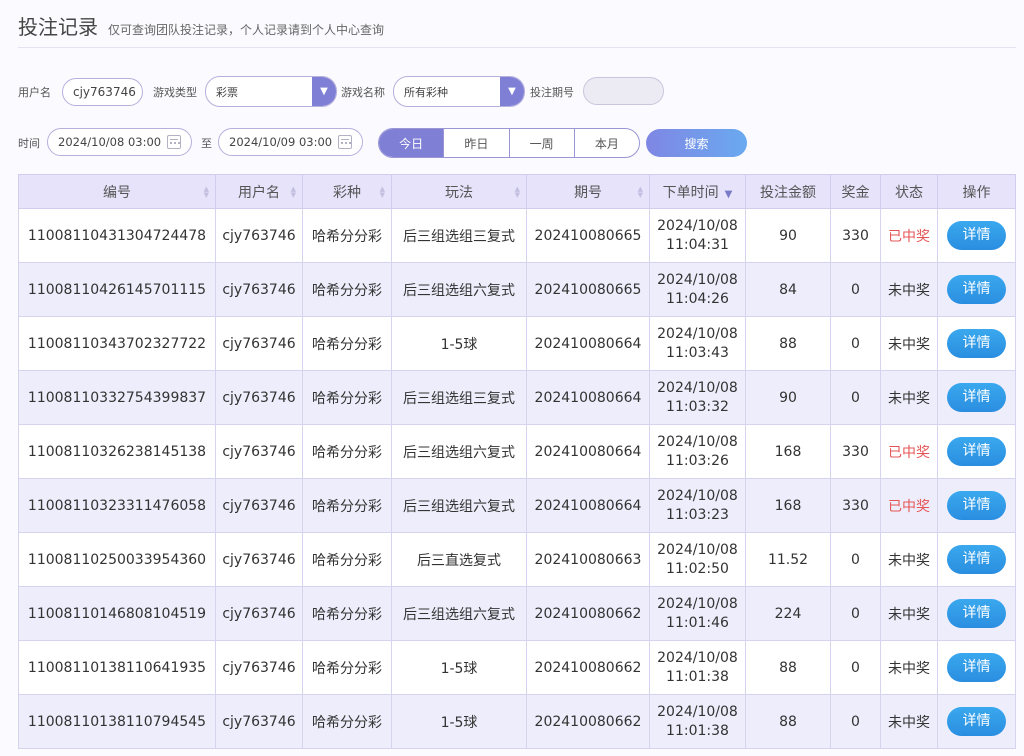 This screenshot has height=756, width=1024. I want to click on end-time-input: 2024/10/09 03:00, so click(290, 142).